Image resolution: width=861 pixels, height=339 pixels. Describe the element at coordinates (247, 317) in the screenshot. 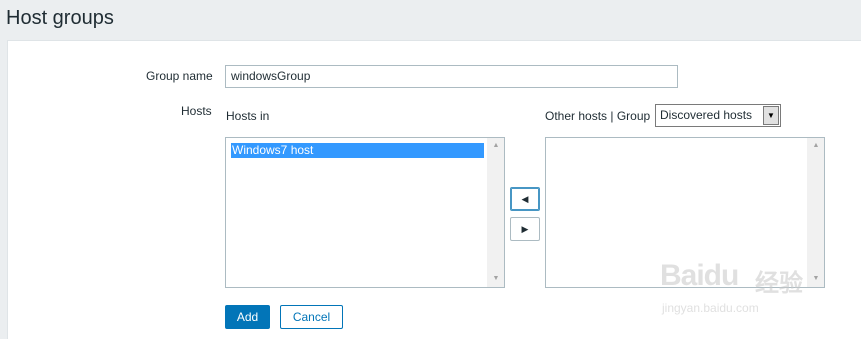

I see `add-button: Add` at that location.